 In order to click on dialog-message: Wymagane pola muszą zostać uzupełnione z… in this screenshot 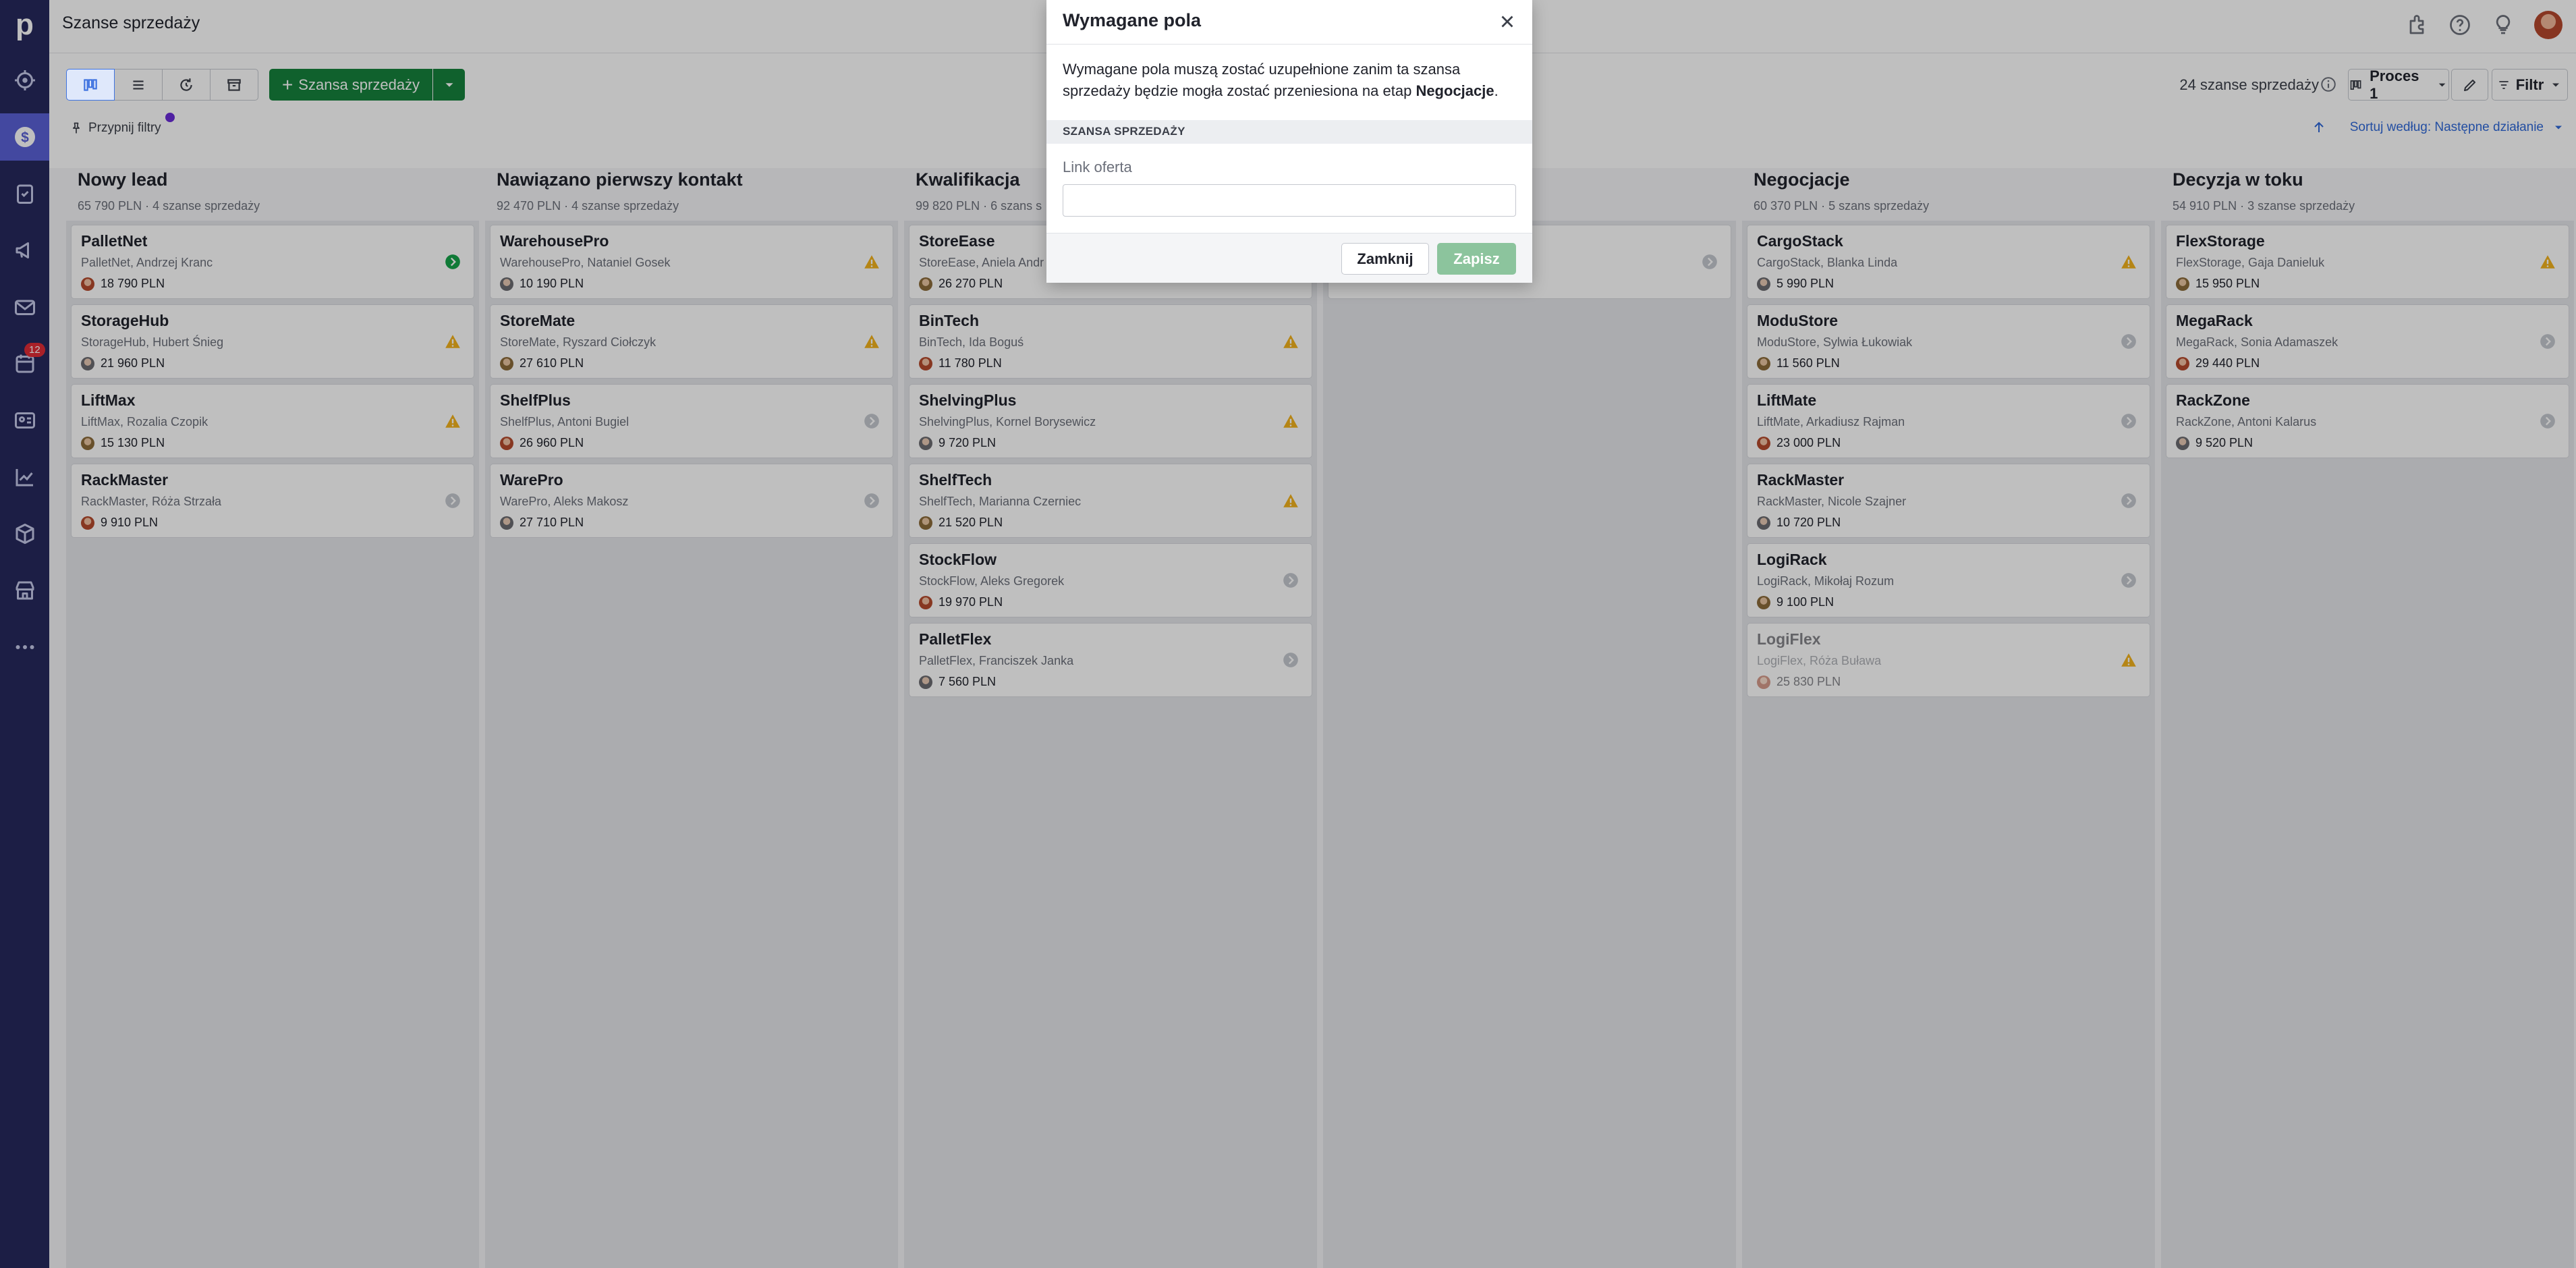, I will do `click(1289, 82)`.